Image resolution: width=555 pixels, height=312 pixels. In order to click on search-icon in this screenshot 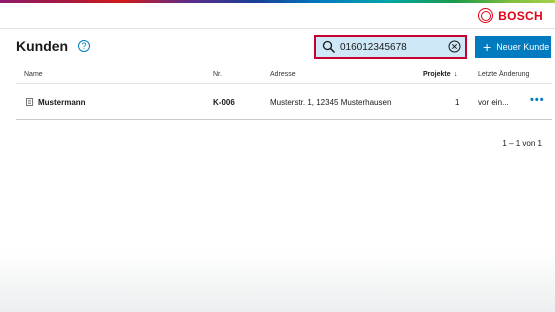, I will do `click(329, 47)`.